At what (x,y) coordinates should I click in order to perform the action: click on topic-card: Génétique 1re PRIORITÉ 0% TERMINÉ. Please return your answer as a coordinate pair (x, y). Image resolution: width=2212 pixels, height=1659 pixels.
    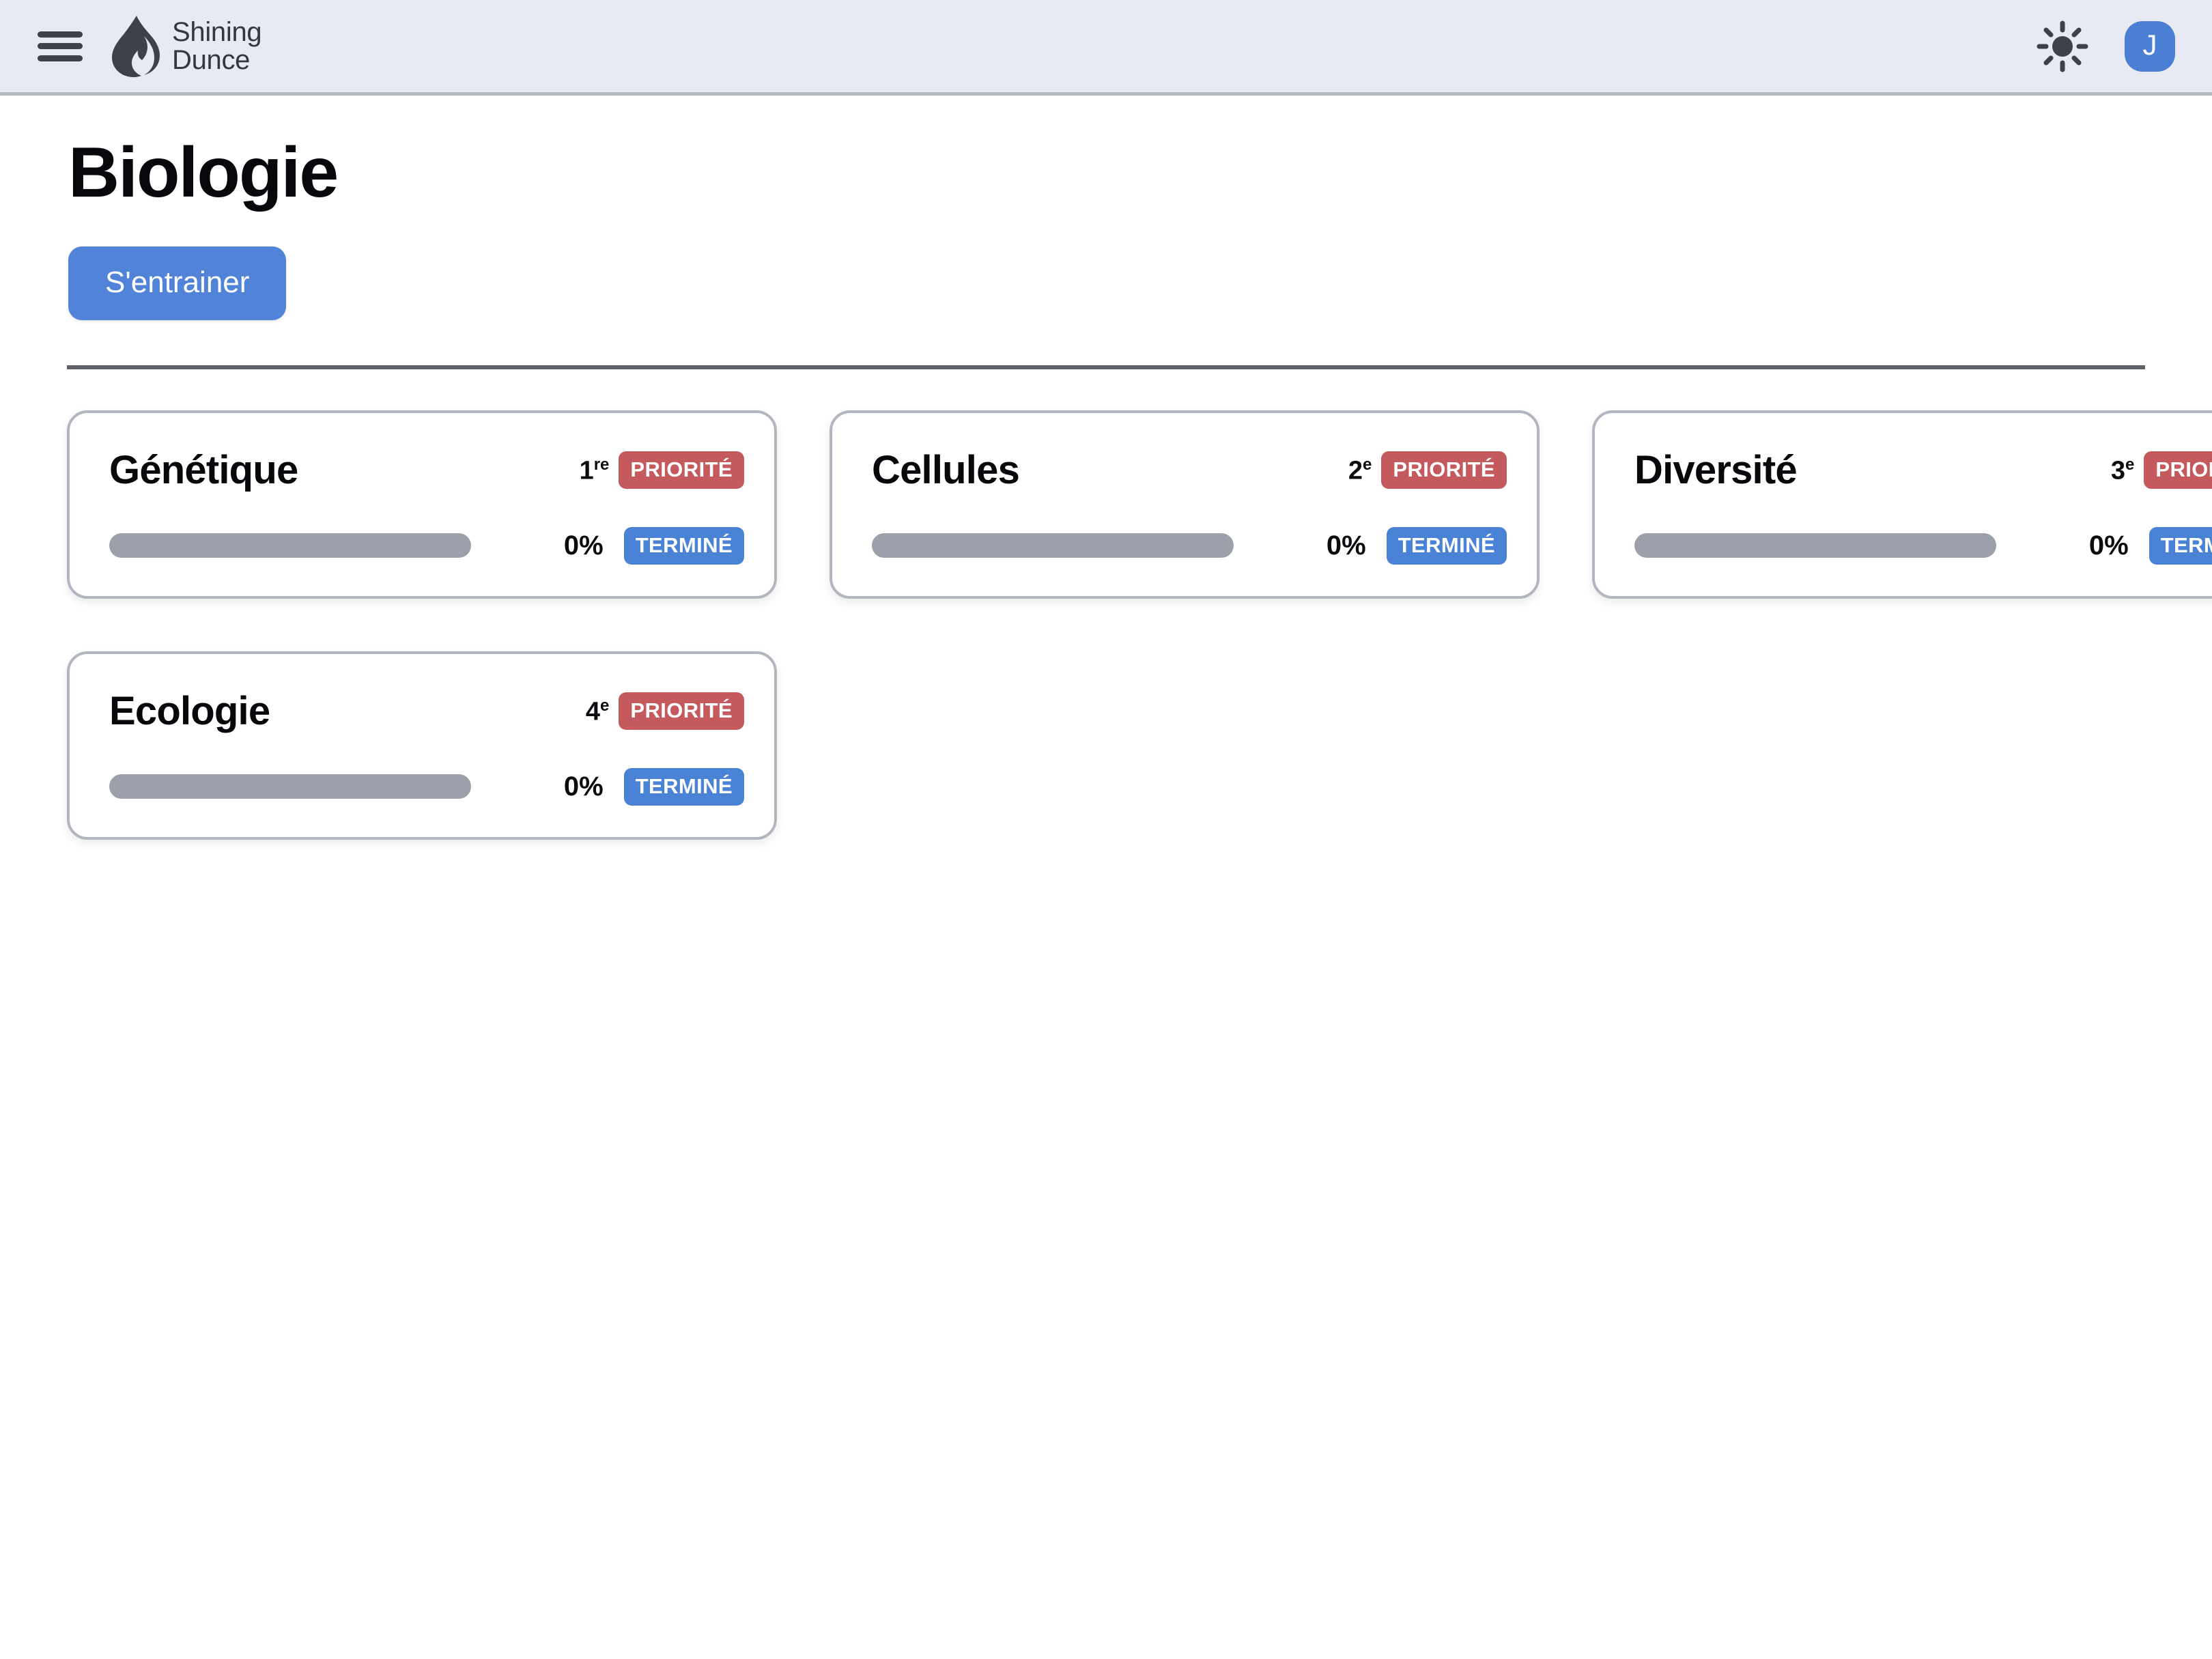
    Looking at the image, I should click on (422, 504).